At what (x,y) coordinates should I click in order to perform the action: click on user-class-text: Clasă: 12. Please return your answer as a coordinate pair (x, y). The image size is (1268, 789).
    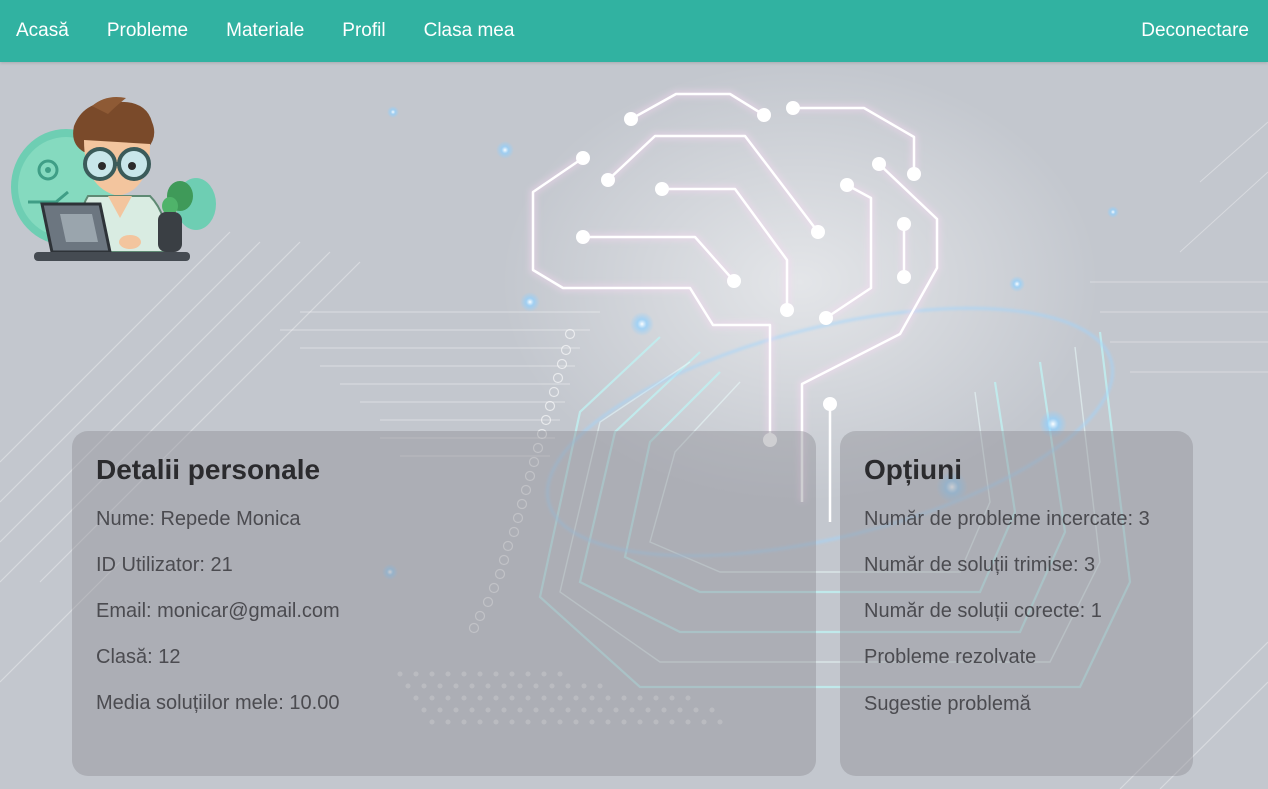
    Looking at the image, I should click on (138, 657).